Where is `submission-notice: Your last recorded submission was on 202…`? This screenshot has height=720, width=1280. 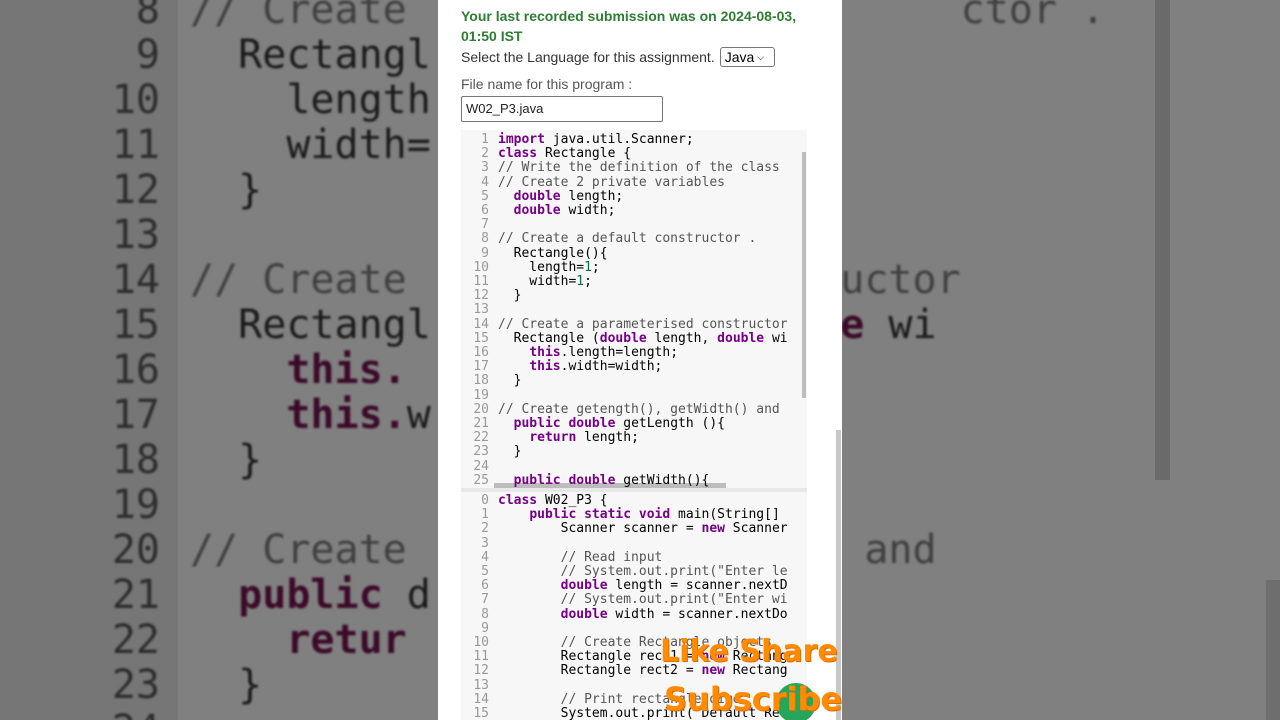 submission-notice: Your last recorded submission was on 202… is located at coordinates (629, 26).